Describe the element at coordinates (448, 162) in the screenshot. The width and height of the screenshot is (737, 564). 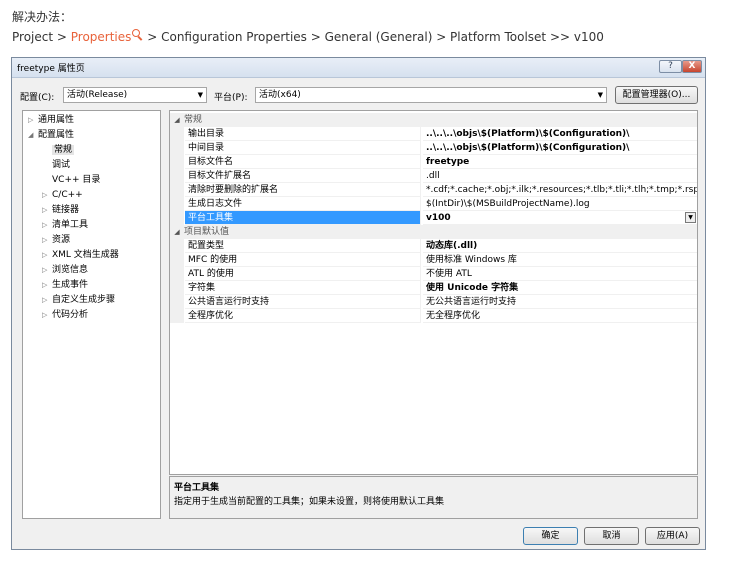
I see `property-value-text: freetype` at that location.